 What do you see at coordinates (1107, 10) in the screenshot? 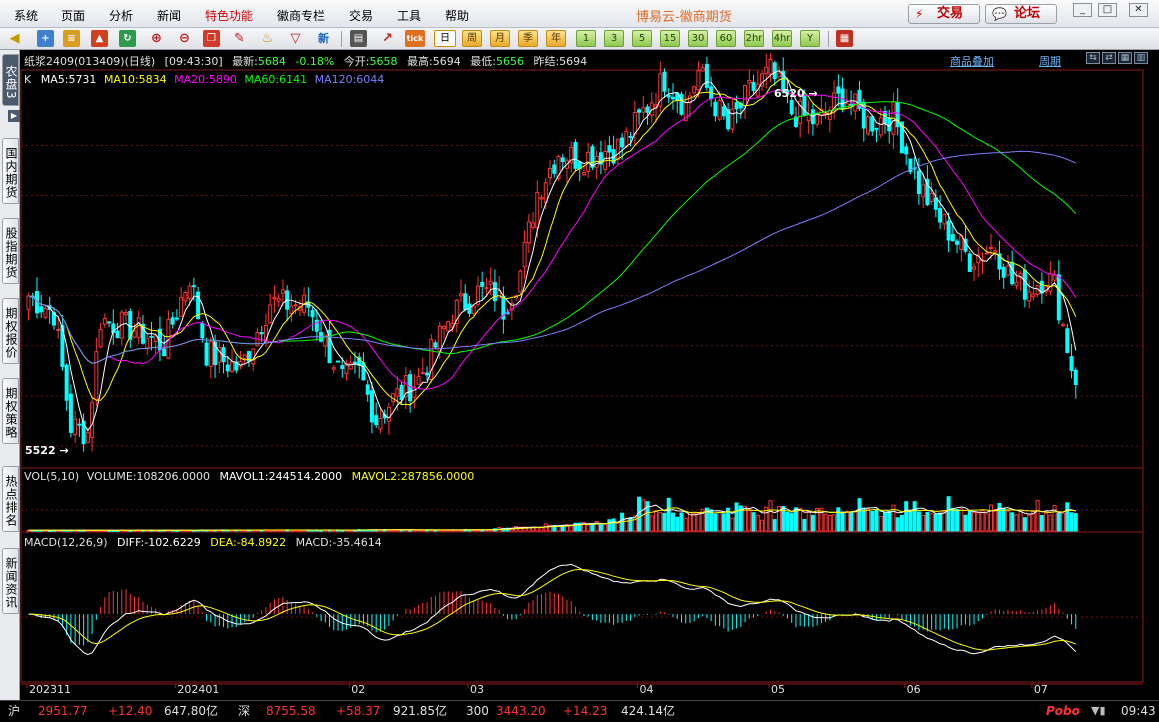
I see `maximize-button: □` at bounding box center [1107, 10].